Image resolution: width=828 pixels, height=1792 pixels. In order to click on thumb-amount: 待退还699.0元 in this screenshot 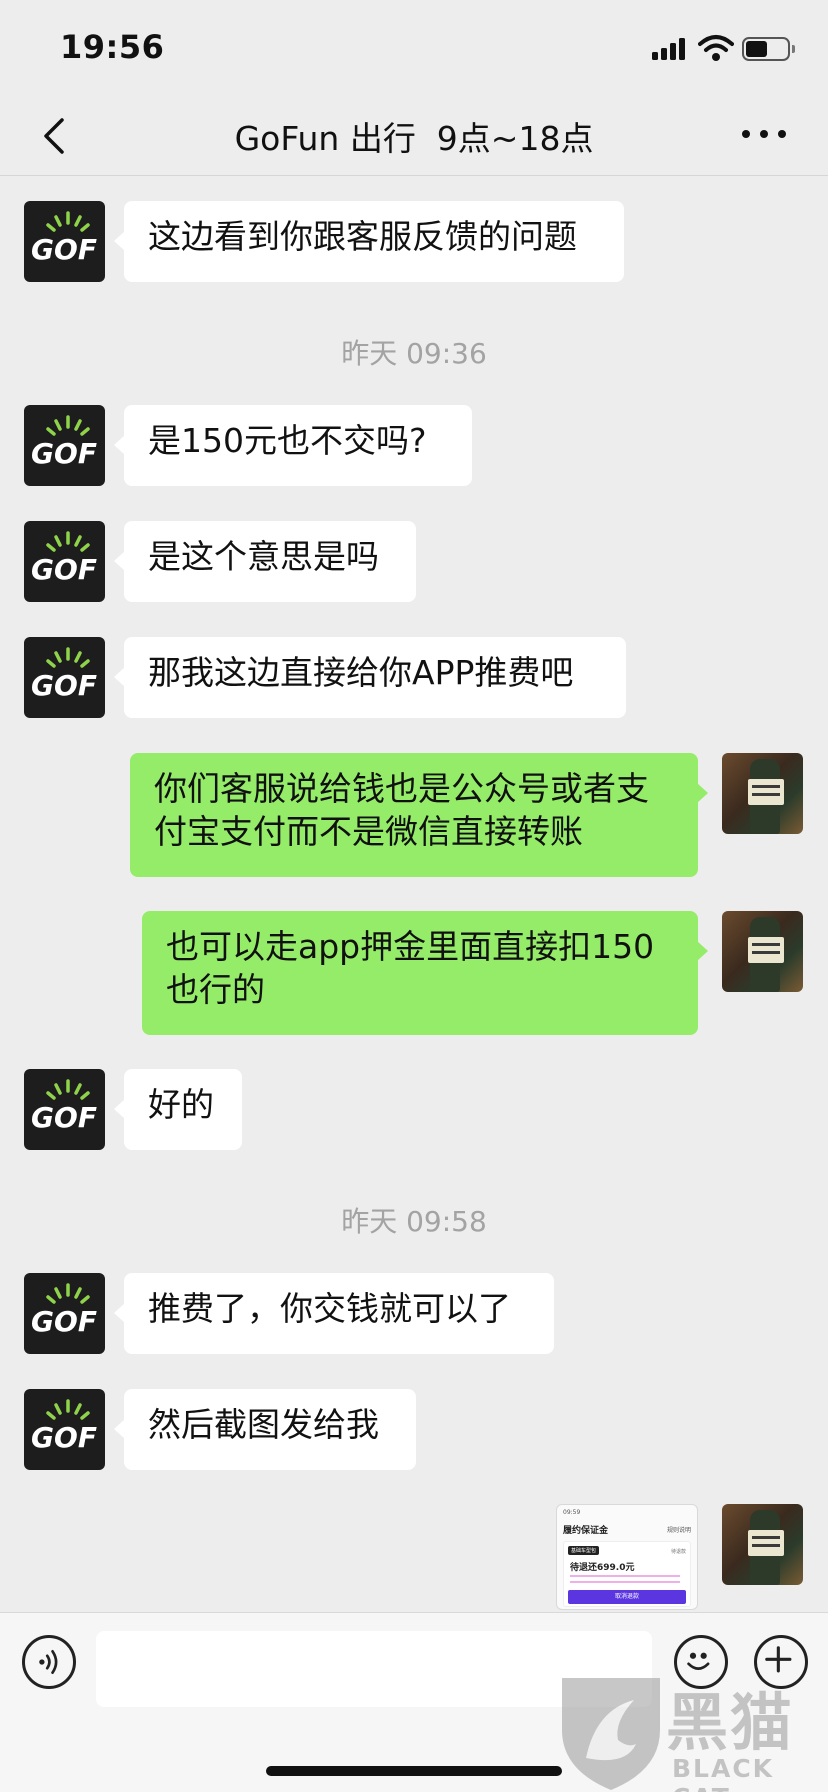, I will do `click(602, 1568)`.